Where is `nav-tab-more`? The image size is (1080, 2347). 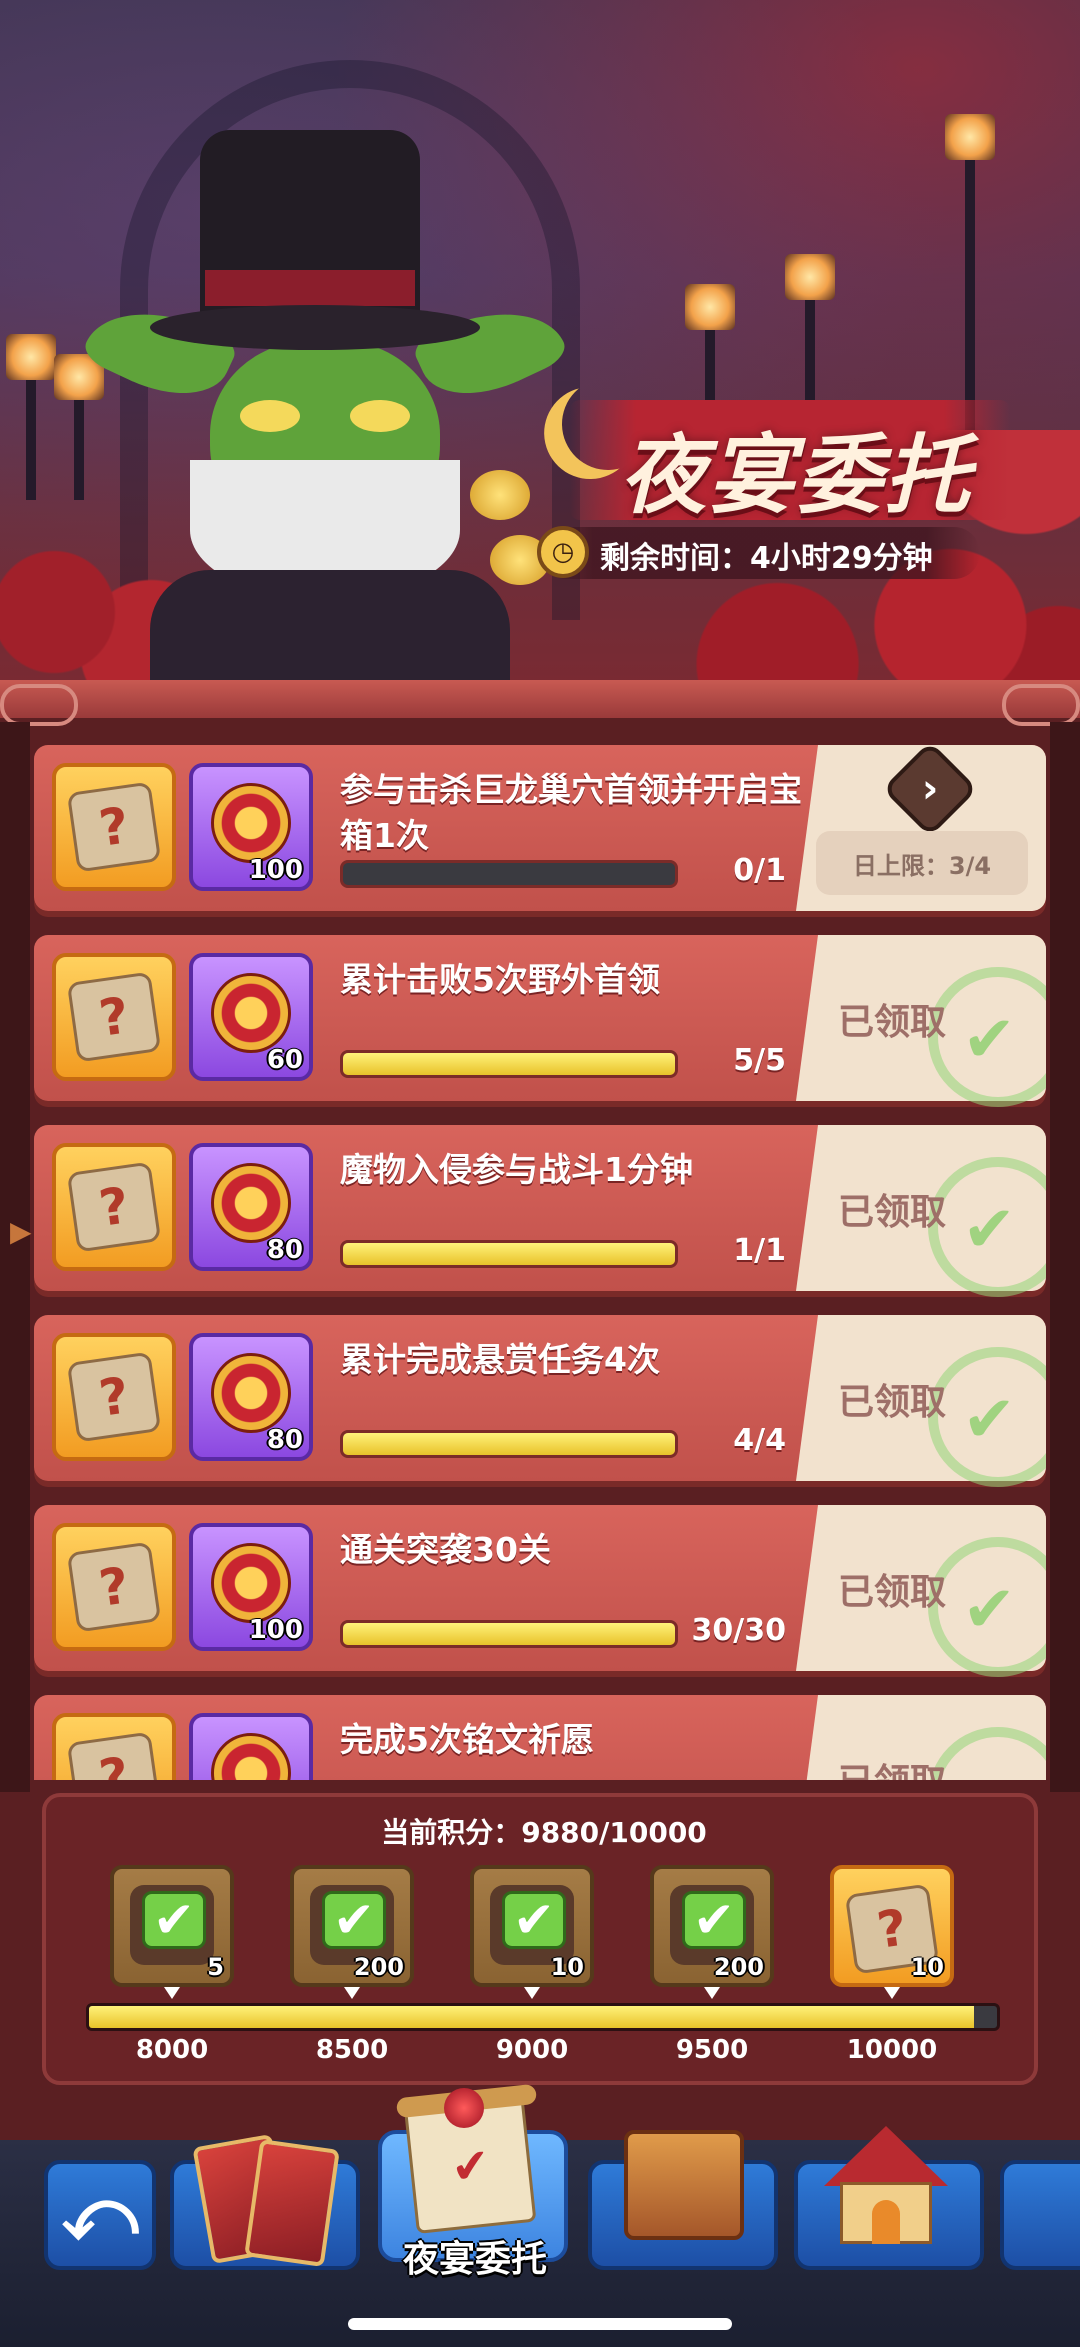 nav-tab-more is located at coordinates (1040, 2215).